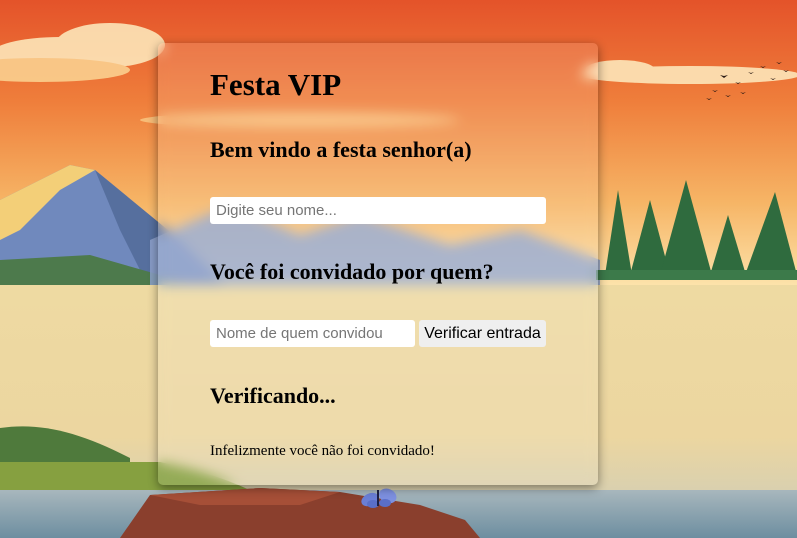 The height and width of the screenshot is (538, 797). Describe the element at coordinates (312, 333) in the screenshot. I see `inviter-name-input` at that location.